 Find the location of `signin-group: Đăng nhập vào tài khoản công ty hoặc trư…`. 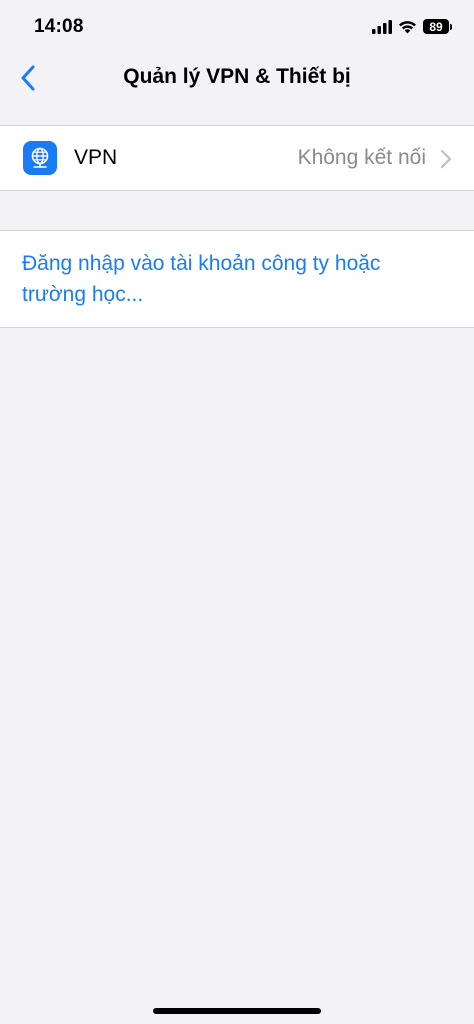

signin-group: Đăng nhập vào tài khoản công ty hoặc trư… is located at coordinates (237, 279).